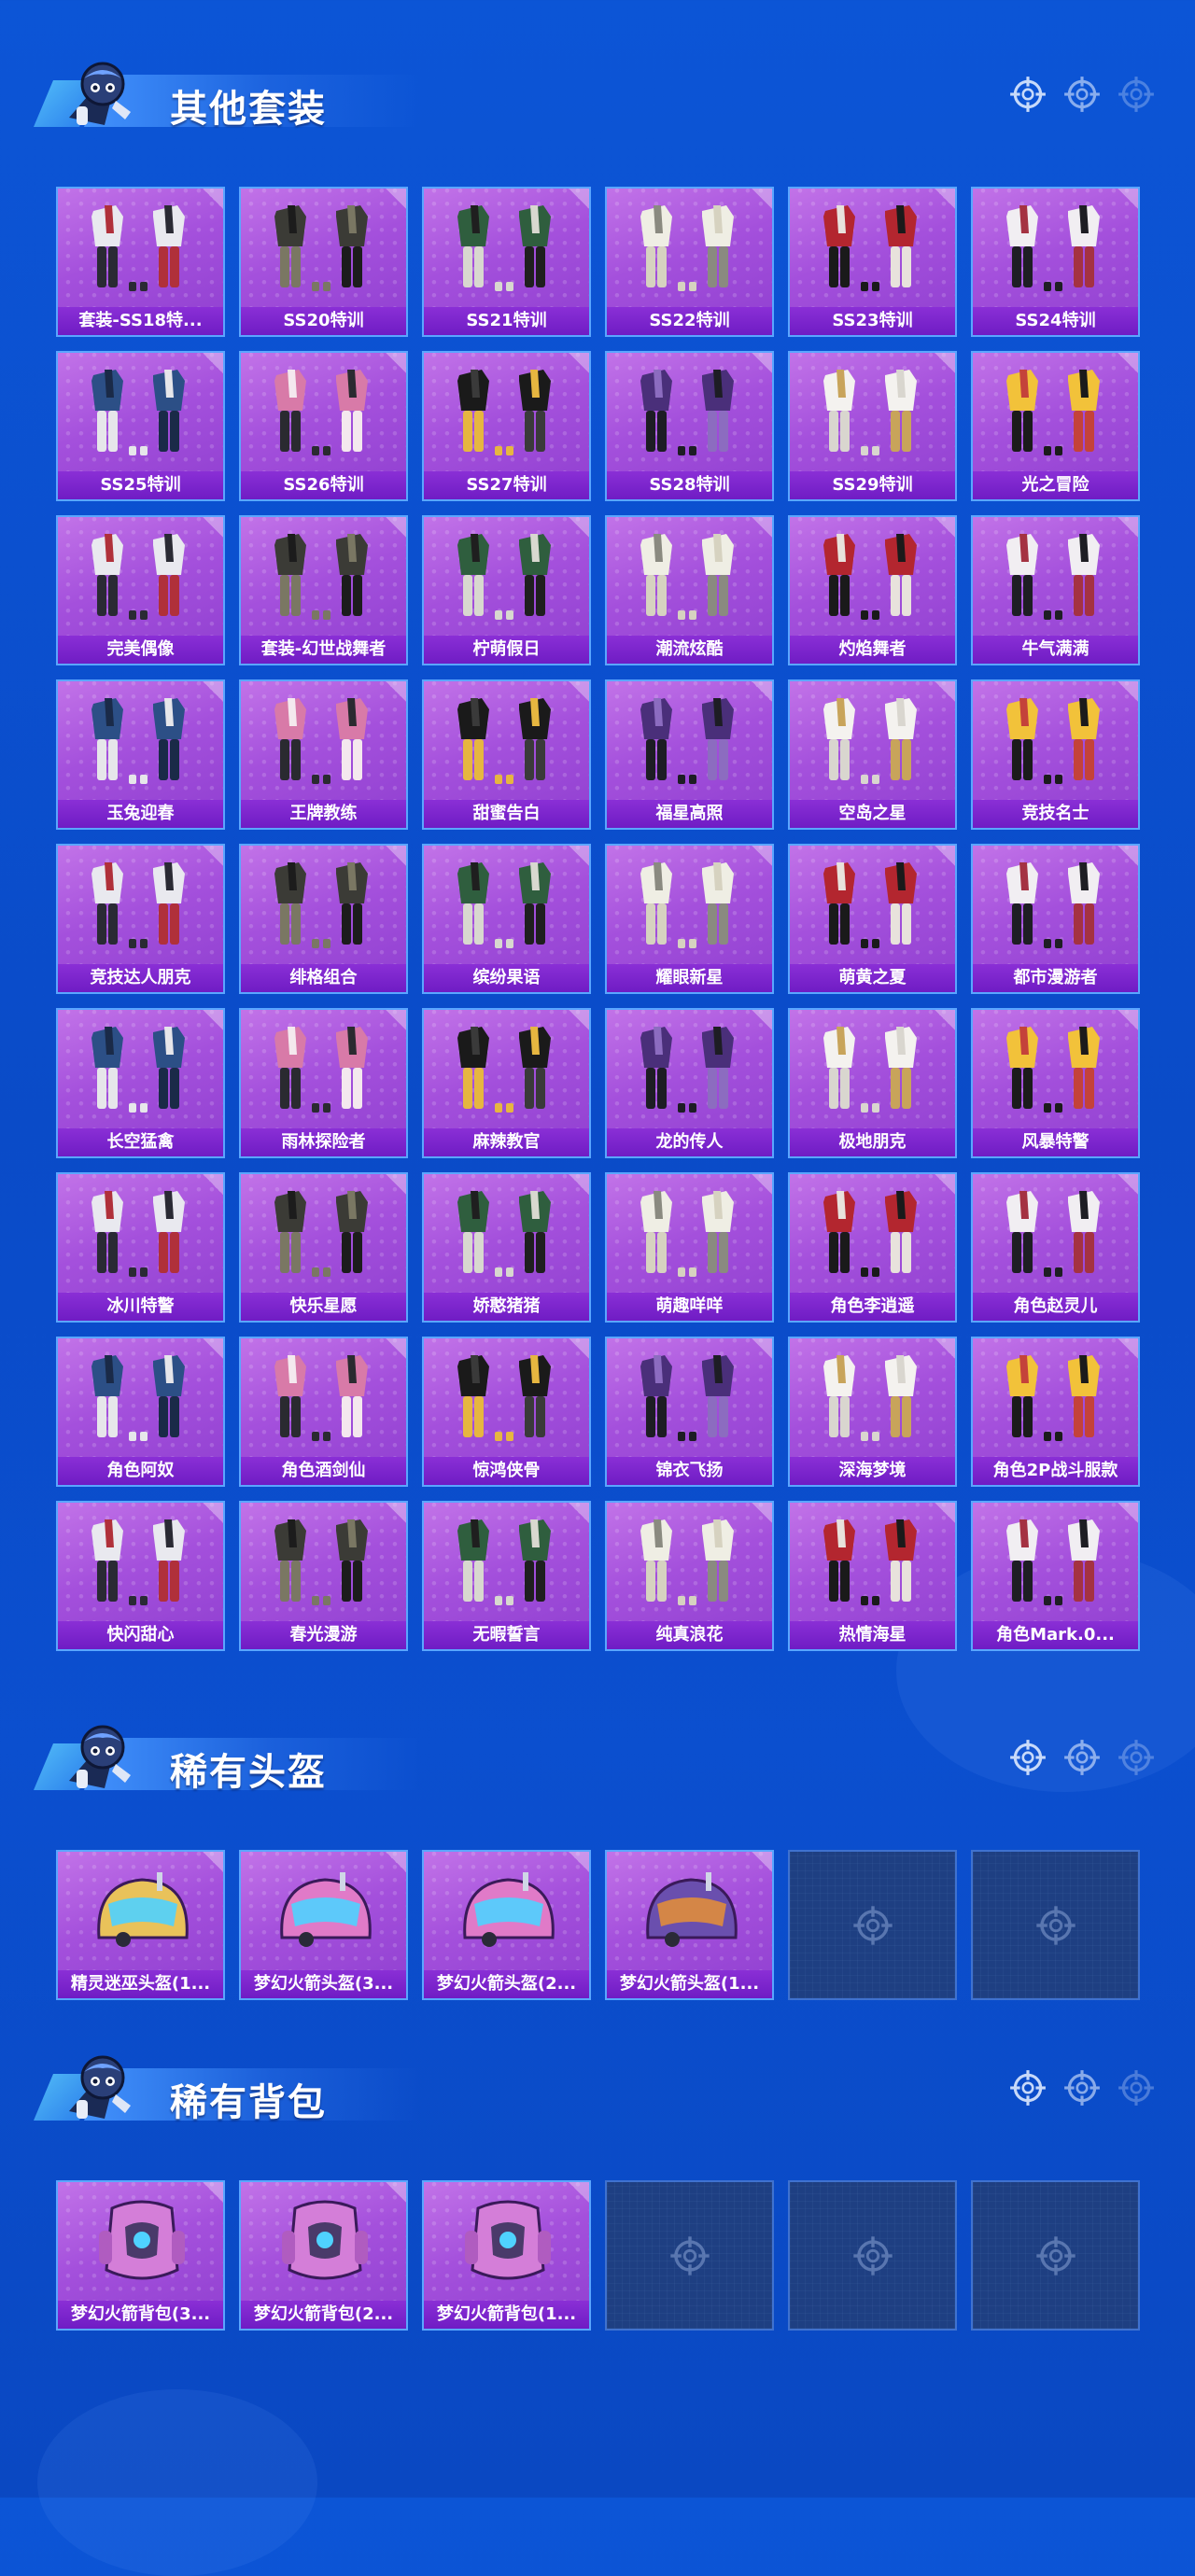 This screenshot has width=1195, height=2576. What do you see at coordinates (1055, 1471) in the screenshot?
I see `item-label: 角色2P战斗服款` at bounding box center [1055, 1471].